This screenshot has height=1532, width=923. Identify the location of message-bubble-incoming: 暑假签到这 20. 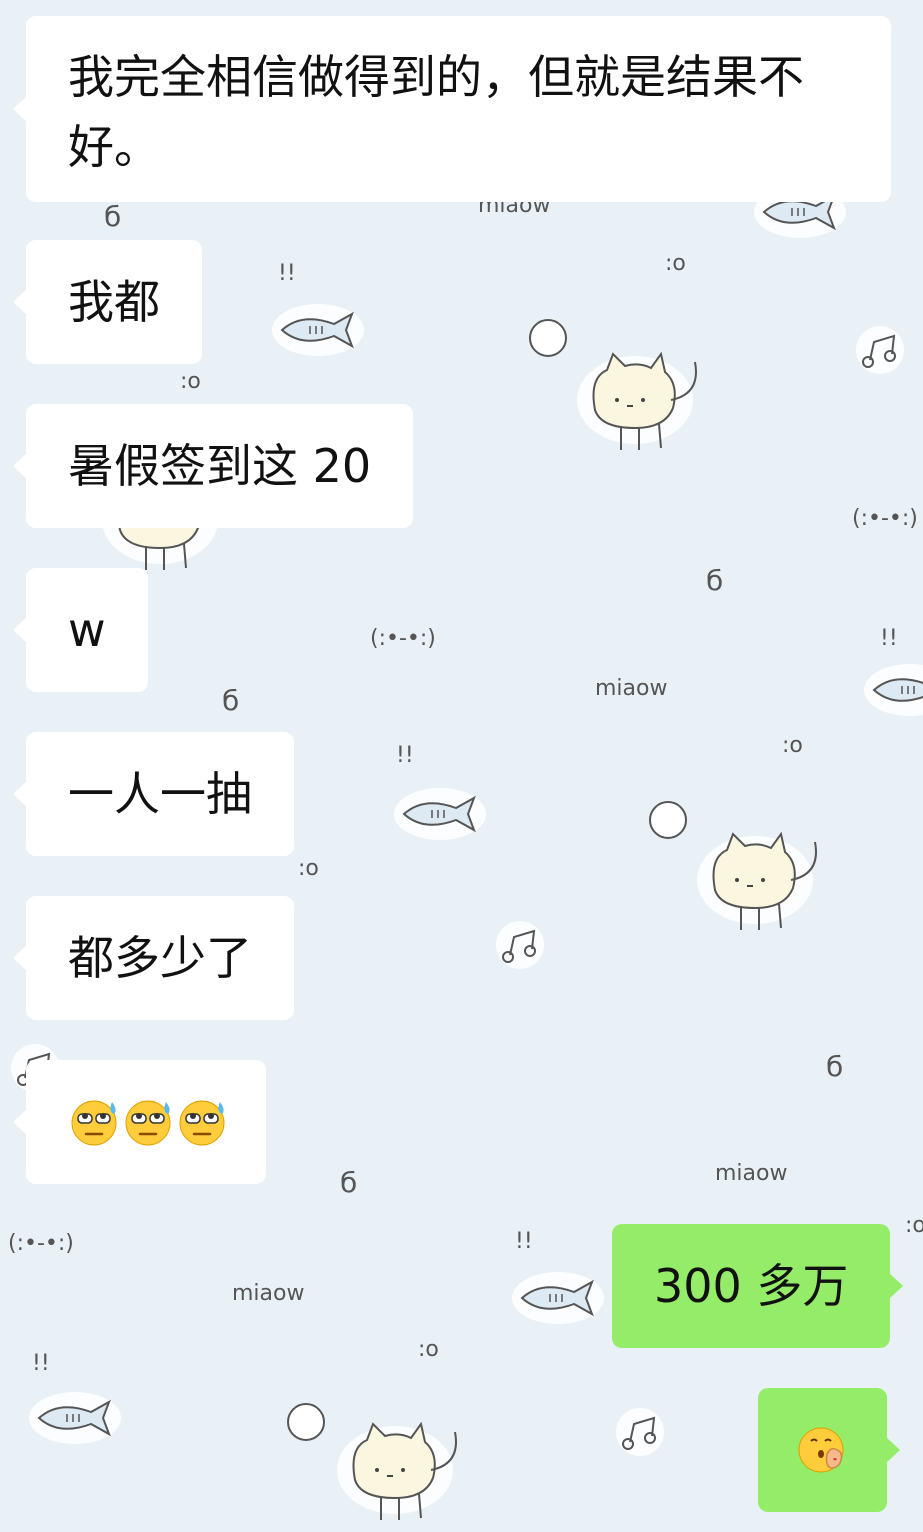
(213, 466).